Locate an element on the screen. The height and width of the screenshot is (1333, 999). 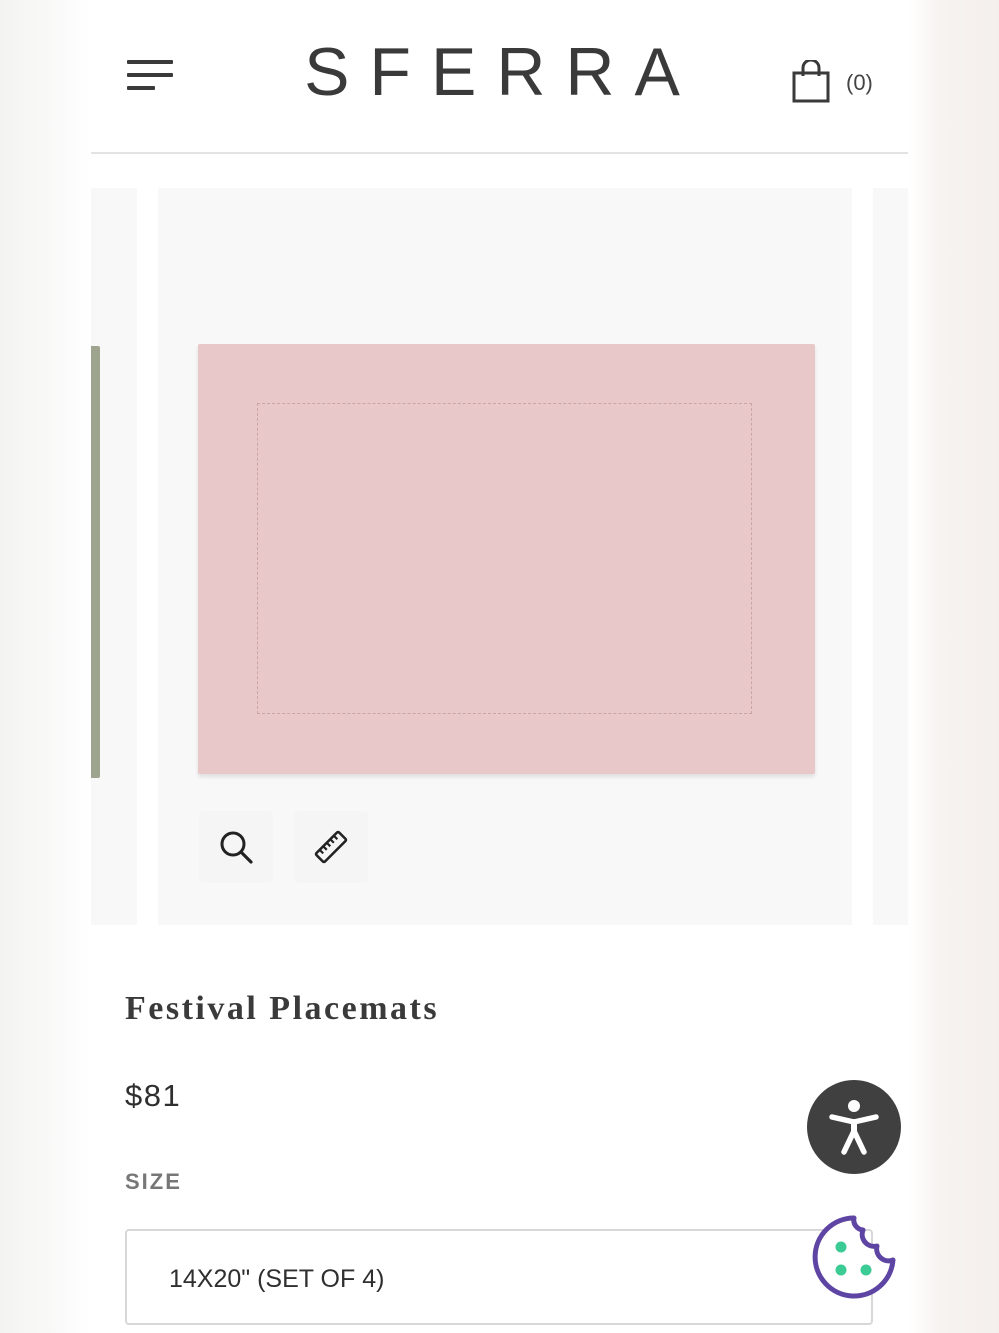
next-slide is located at coordinates (890, 556).